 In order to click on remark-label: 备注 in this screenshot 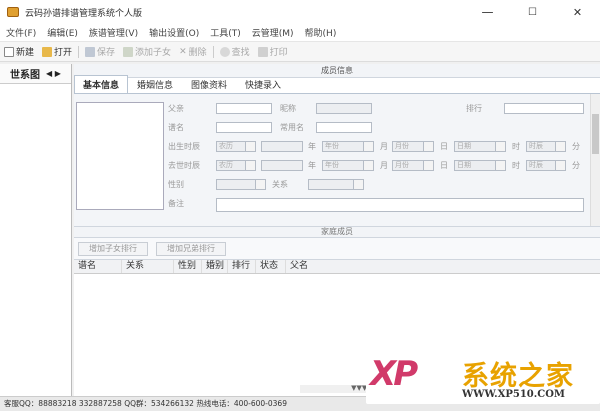, I will do `click(176, 203)`.